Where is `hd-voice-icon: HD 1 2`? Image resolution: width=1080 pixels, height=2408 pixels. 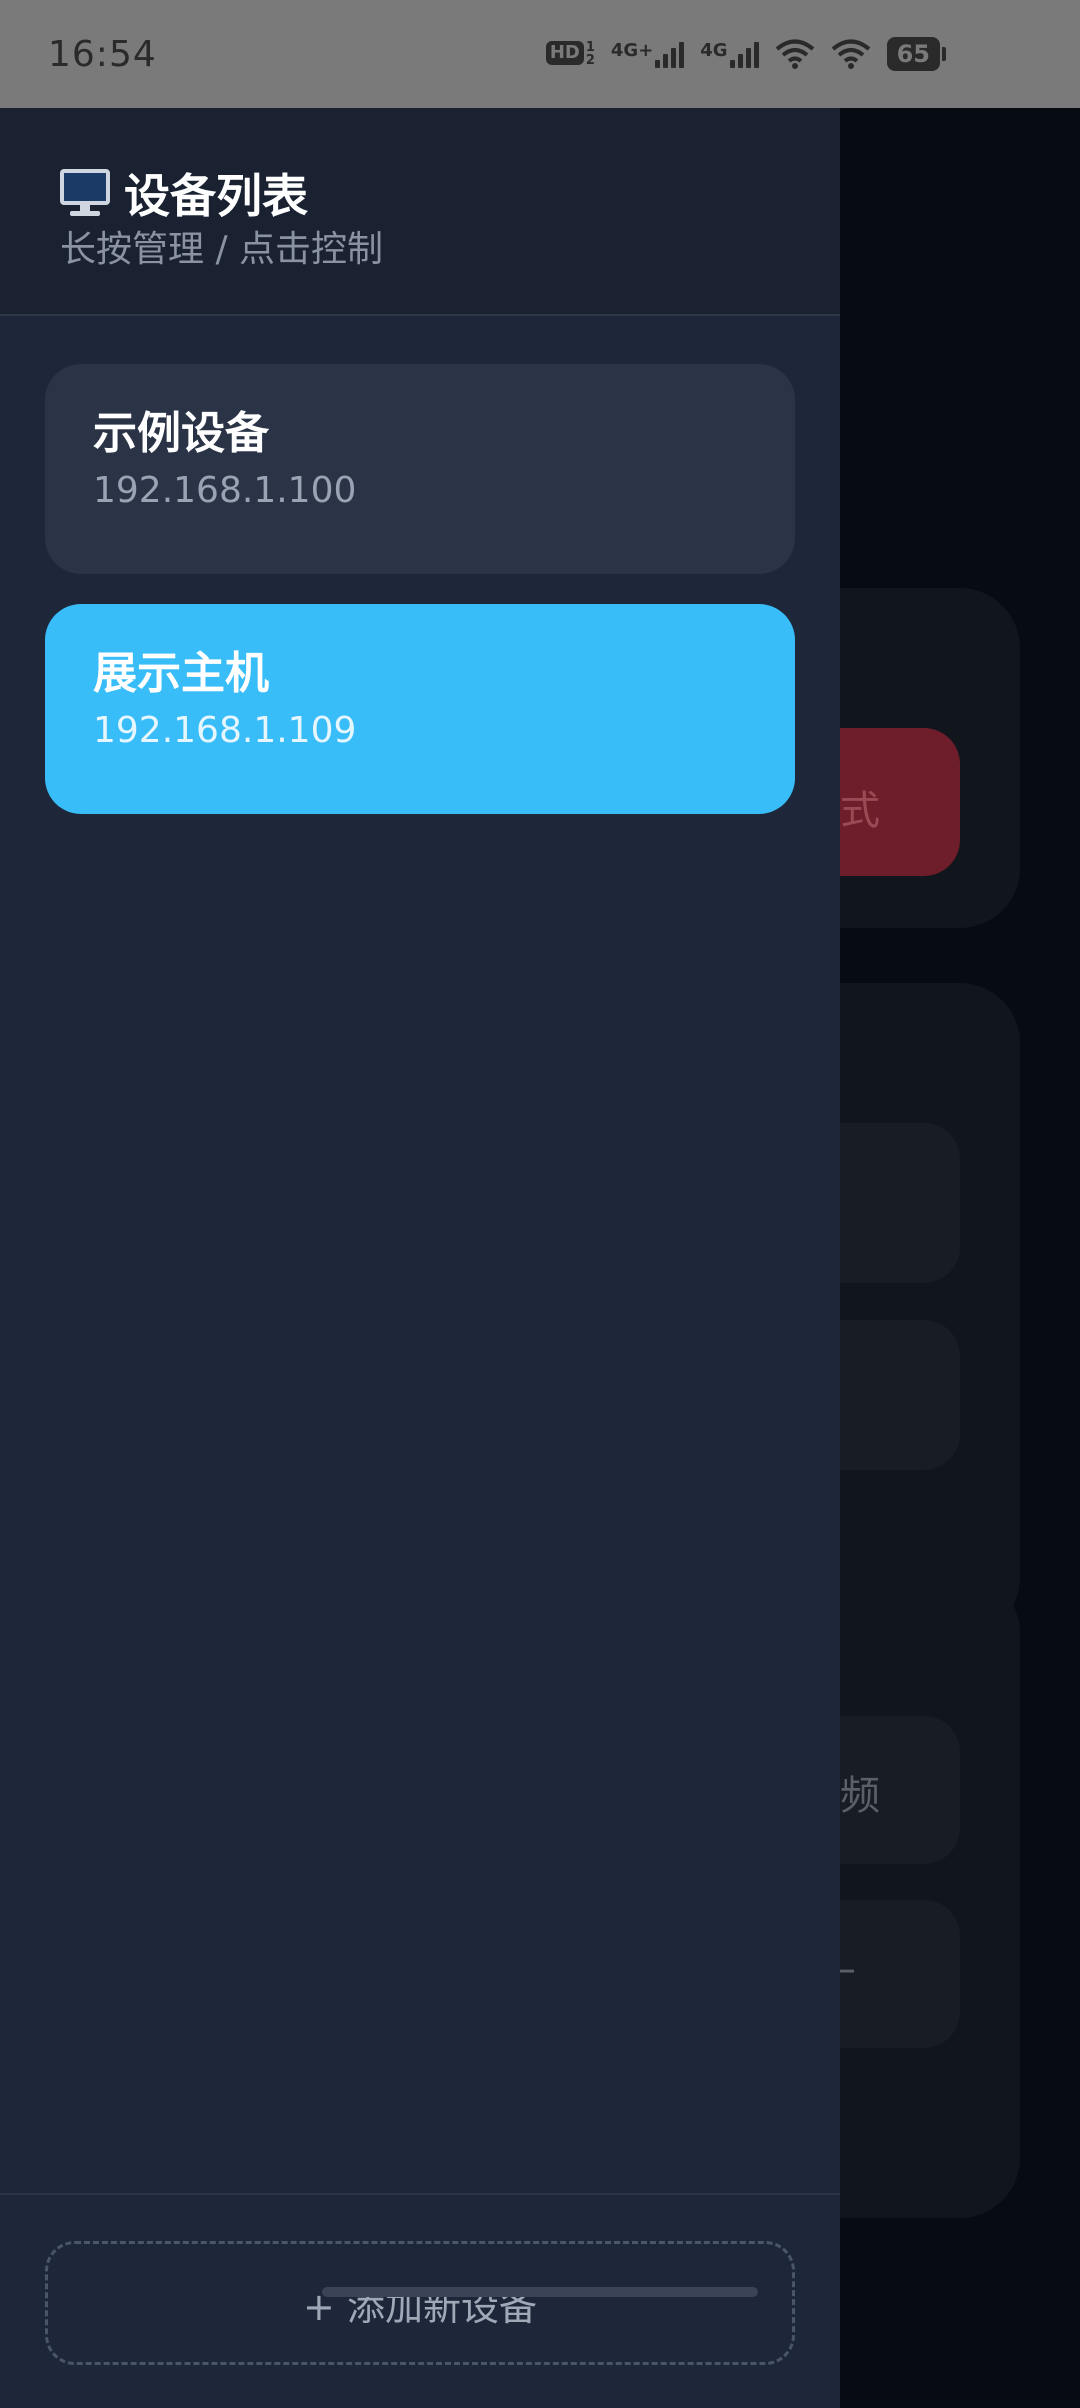 hd-voice-icon: HD 1 2 is located at coordinates (570, 54).